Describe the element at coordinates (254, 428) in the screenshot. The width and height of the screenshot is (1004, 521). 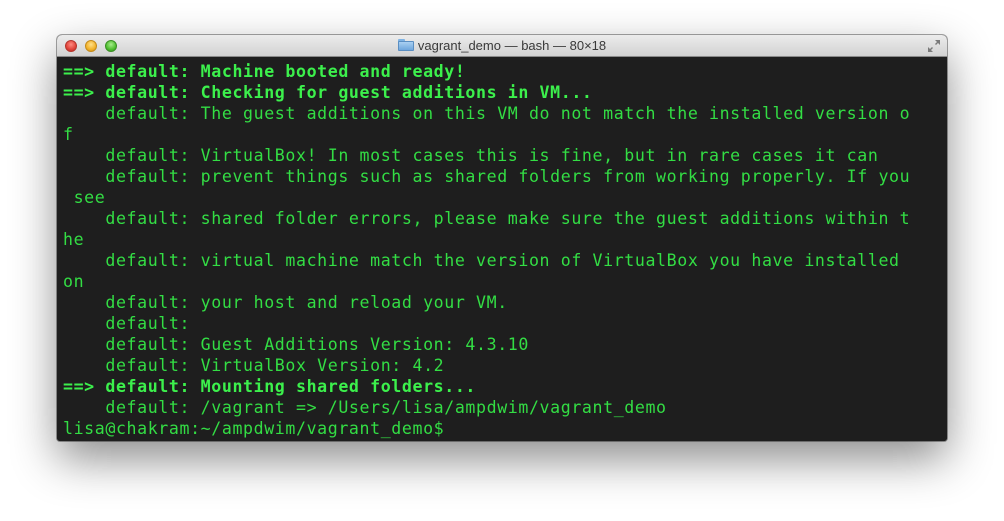
I see `shell-prompt: lisa@chakram:~/ampdwim/vagrant_demo$` at that location.